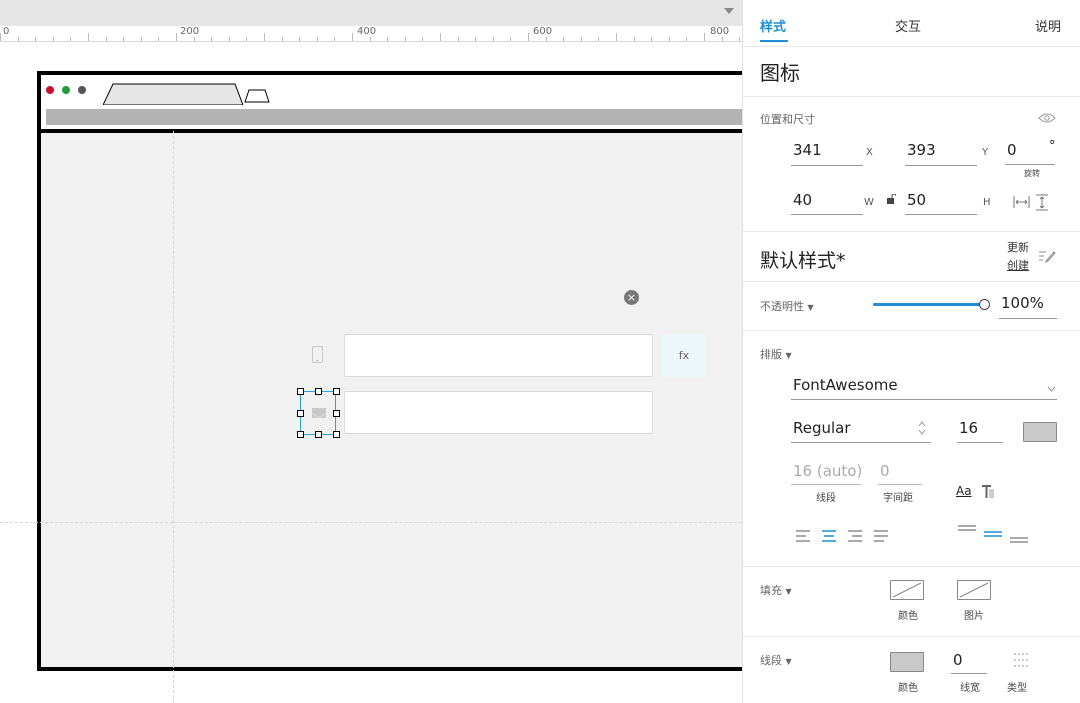  What do you see at coordinates (855, 536) in the screenshot?
I see `align-right-icon` at bounding box center [855, 536].